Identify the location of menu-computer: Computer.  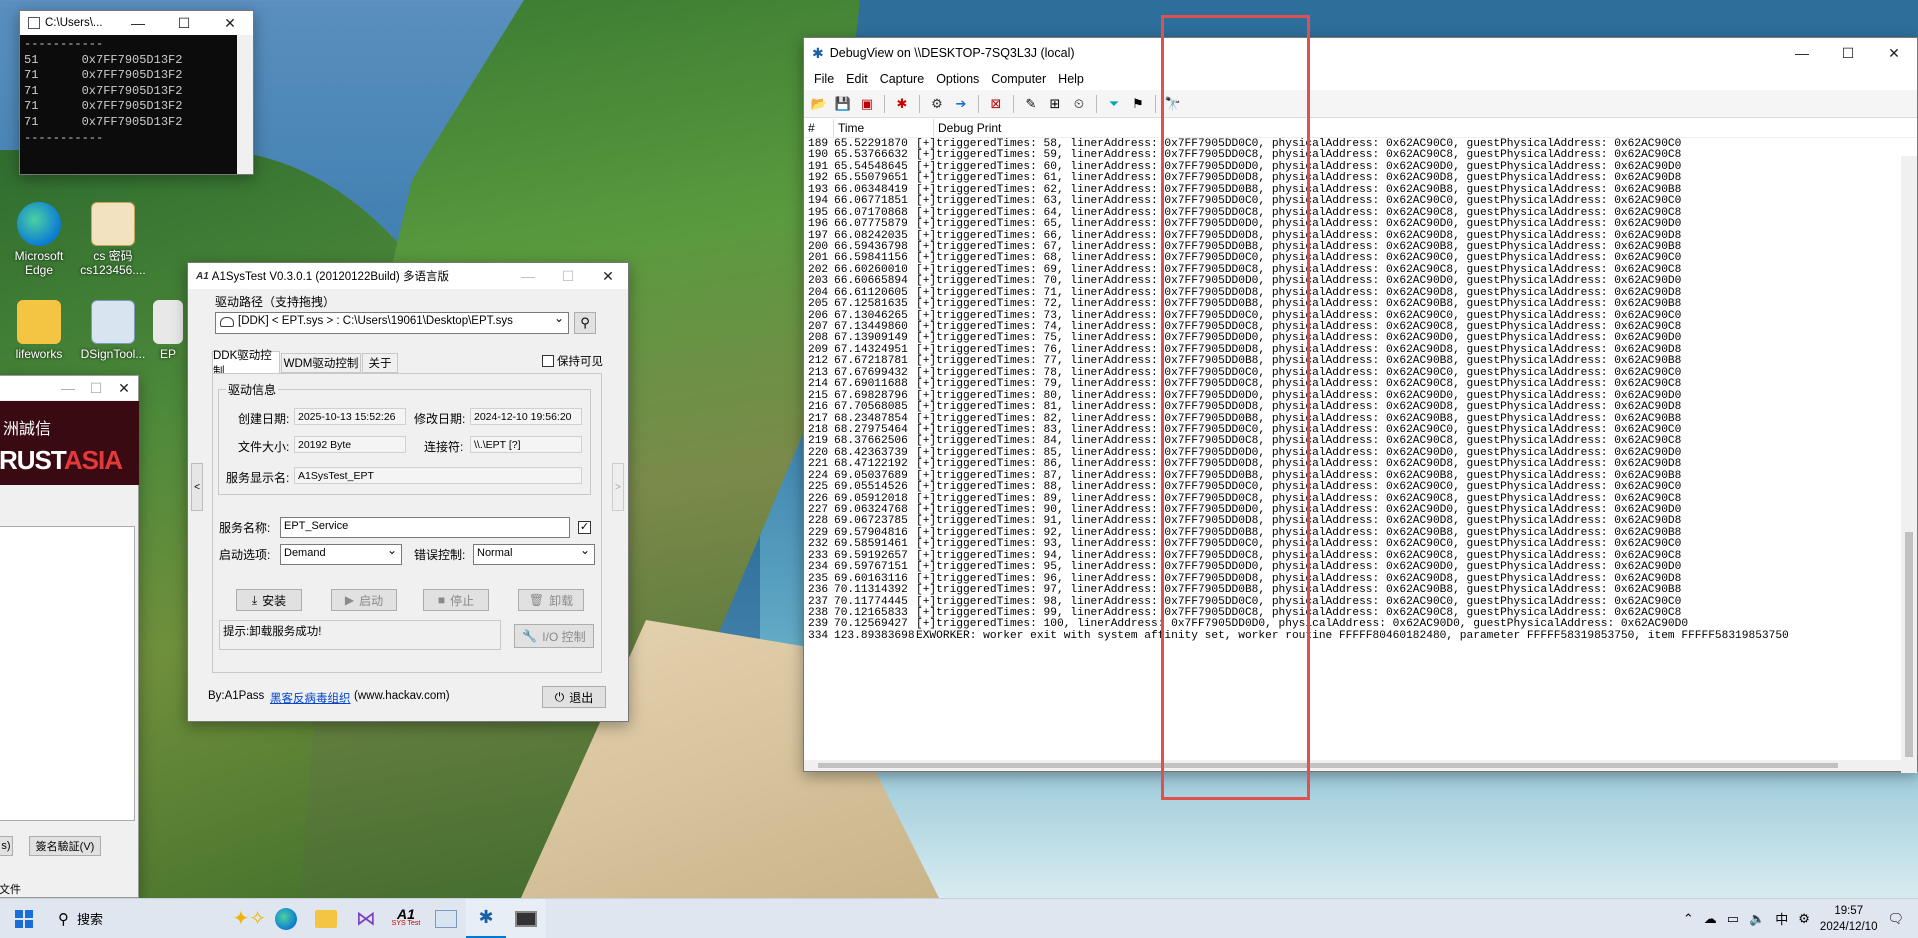
(1018, 79).